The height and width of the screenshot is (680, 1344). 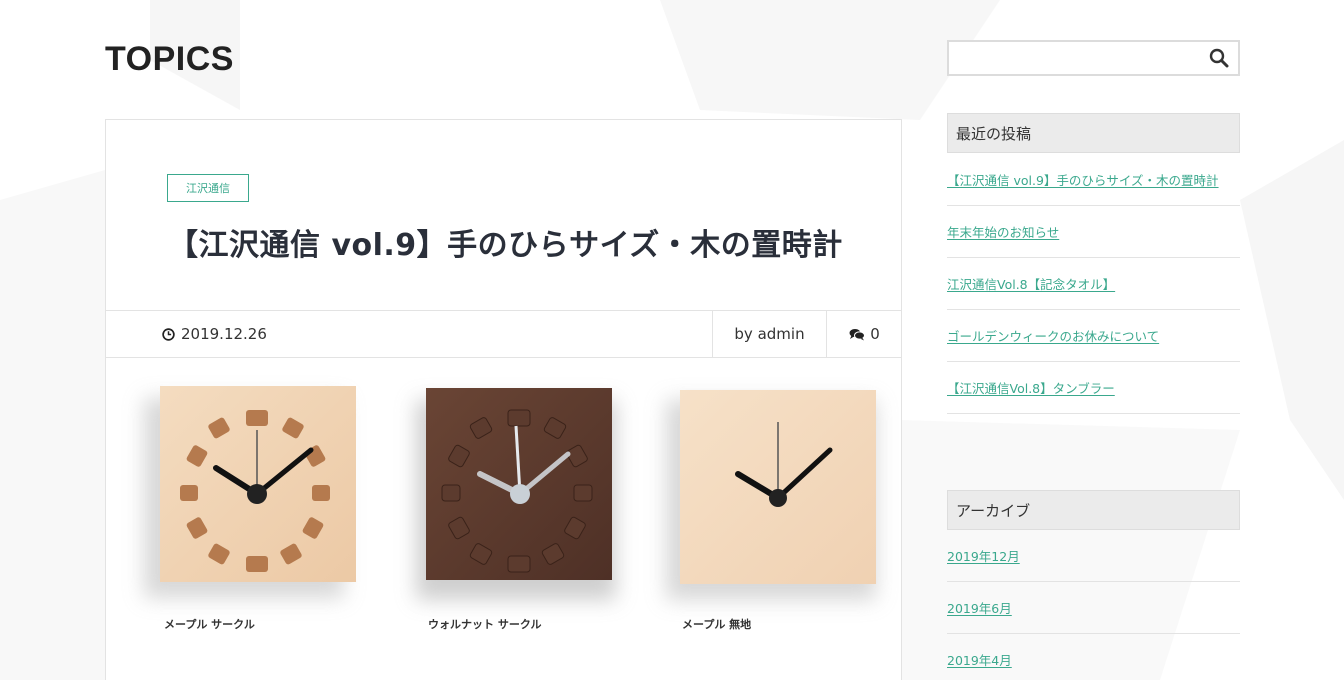 I want to click on search-box, so click(x=1093, y=58).